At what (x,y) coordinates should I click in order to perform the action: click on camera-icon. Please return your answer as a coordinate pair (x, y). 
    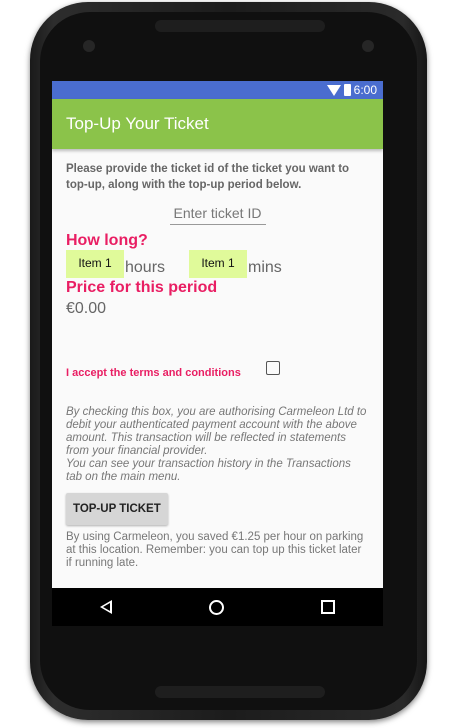
    Looking at the image, I should click on (89, 46).